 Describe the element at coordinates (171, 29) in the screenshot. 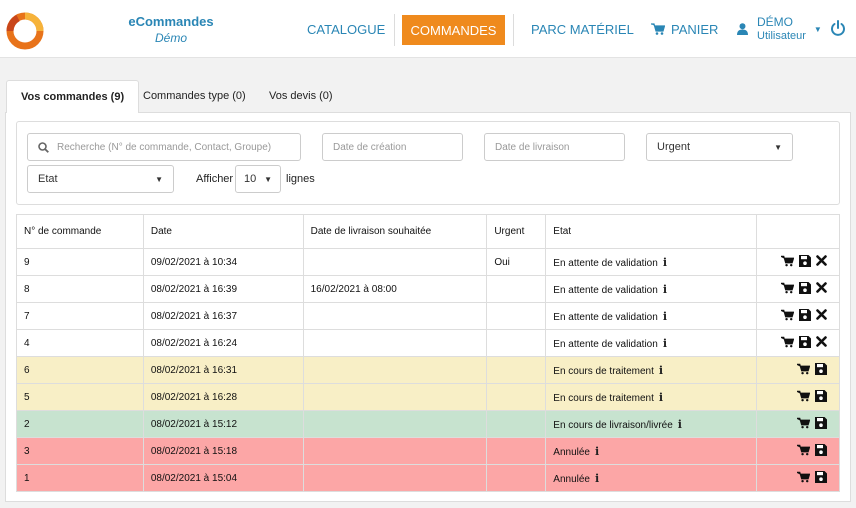

I see `brand: eCommandes Démo` at that location.